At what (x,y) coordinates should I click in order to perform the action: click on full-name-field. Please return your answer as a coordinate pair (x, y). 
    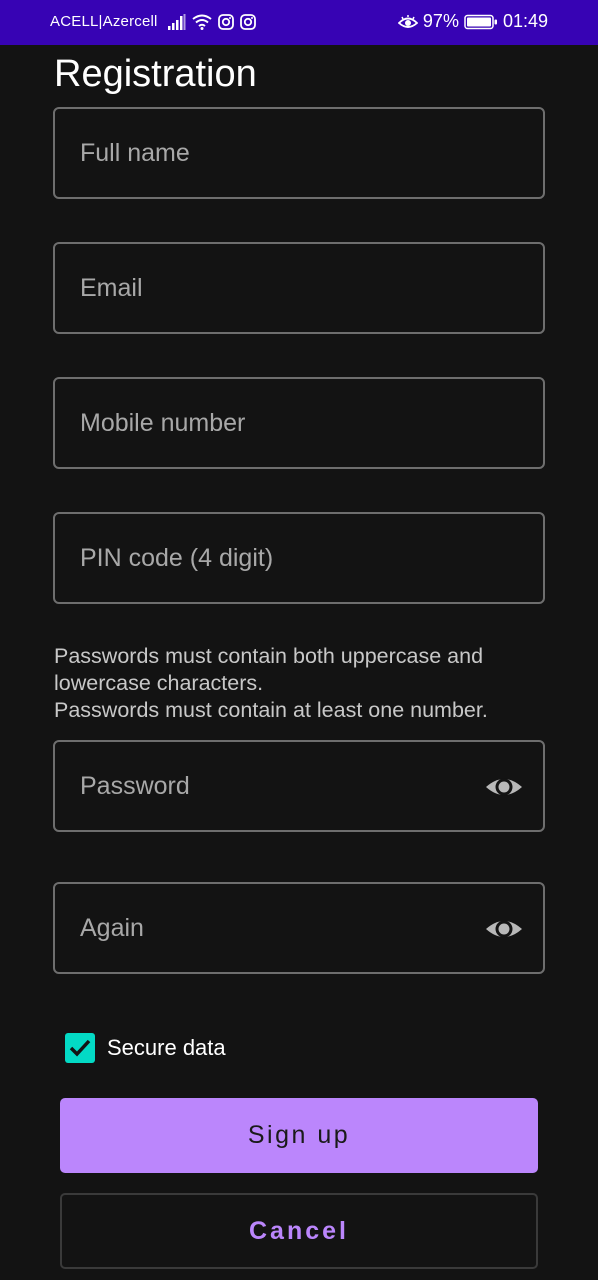
    Looking at the image, I should click on (299, 153).